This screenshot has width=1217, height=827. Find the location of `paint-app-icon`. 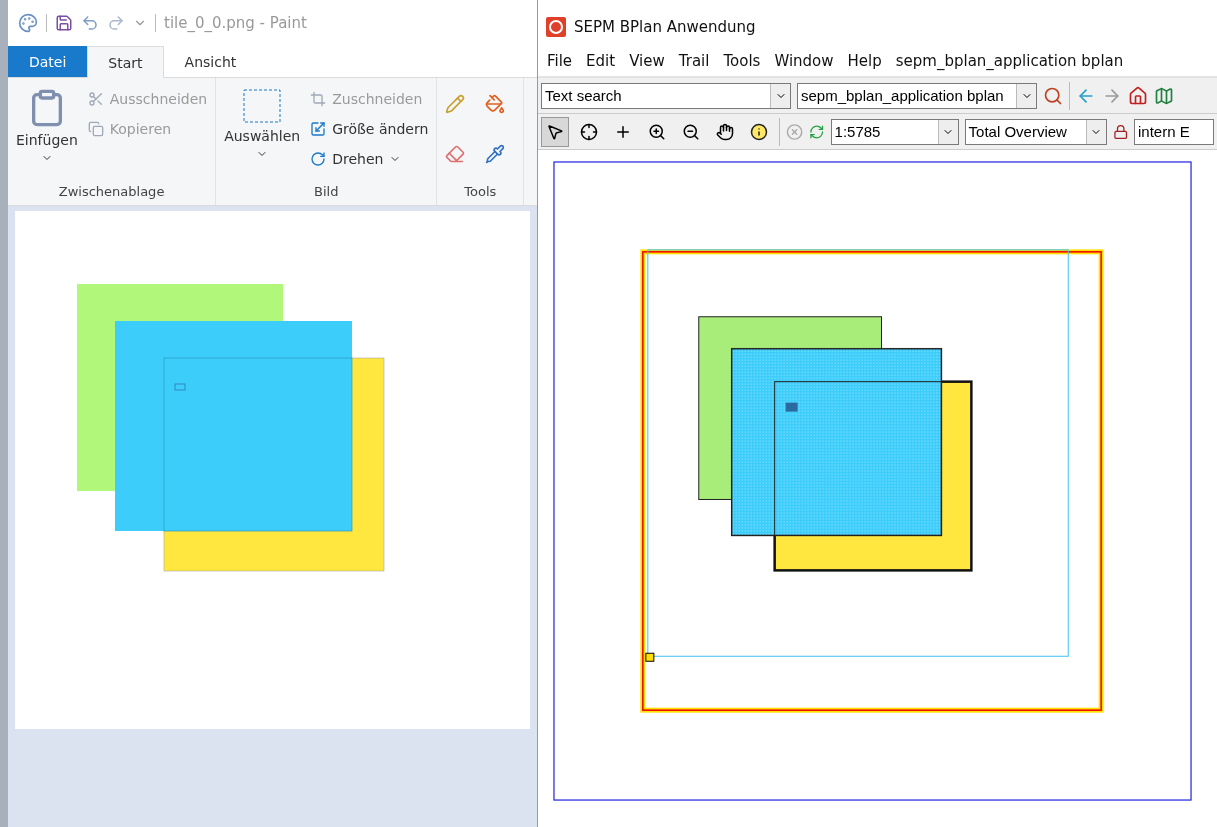

paint-app-icon is located at coordinates (28, 23).